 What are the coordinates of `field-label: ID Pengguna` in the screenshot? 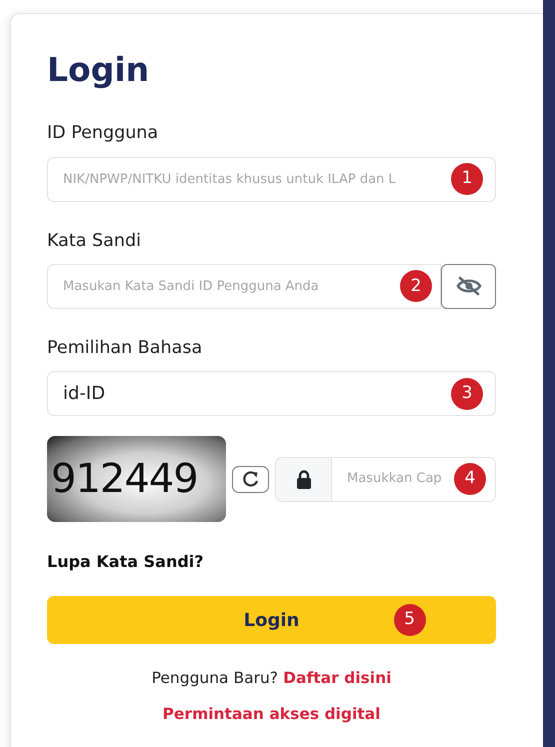 It's located at (102, 134).